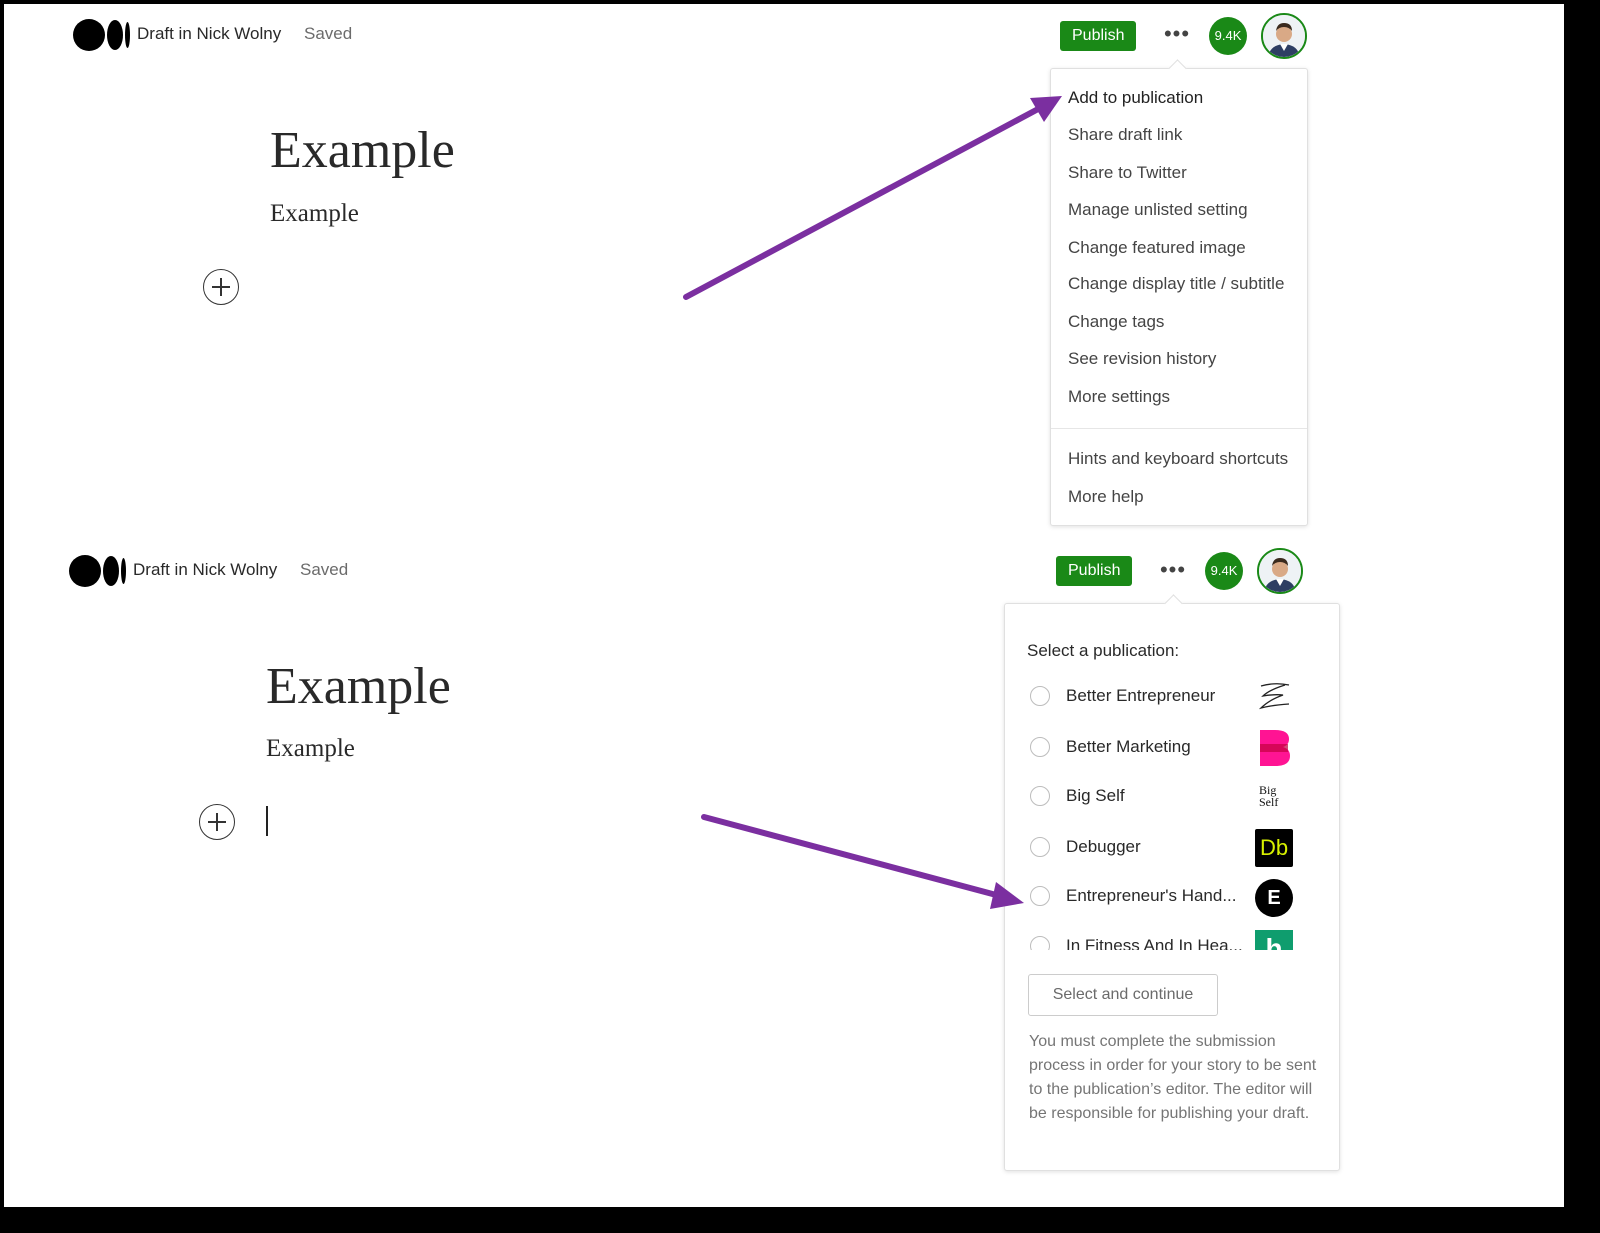  Describe the element at coordinates (862, 861) in the screenshot. I see `arrow-to-entrepreneurs-handbook` at that location.